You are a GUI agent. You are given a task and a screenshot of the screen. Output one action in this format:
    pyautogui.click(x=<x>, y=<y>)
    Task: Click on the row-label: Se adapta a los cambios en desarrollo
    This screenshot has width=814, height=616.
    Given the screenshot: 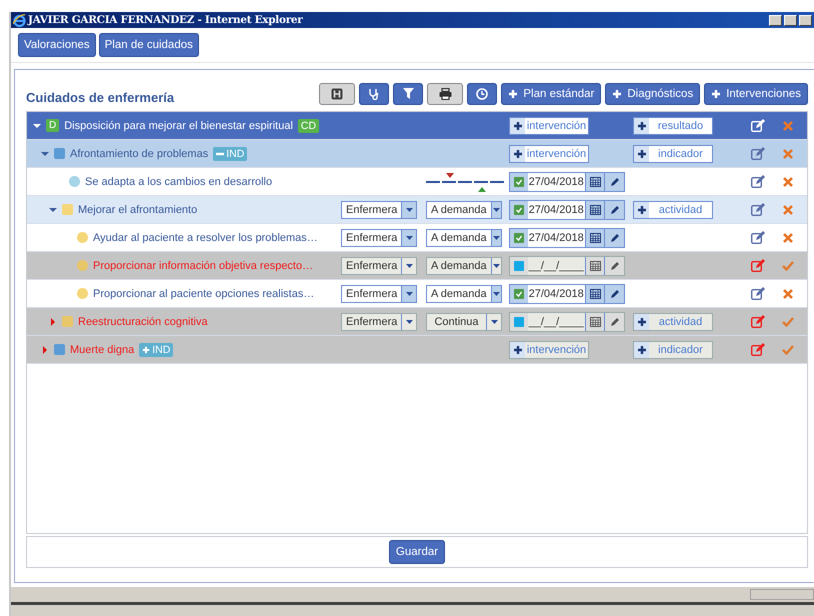 What is the action you would take?
    pyautogui.click(x=178, y=182)
    